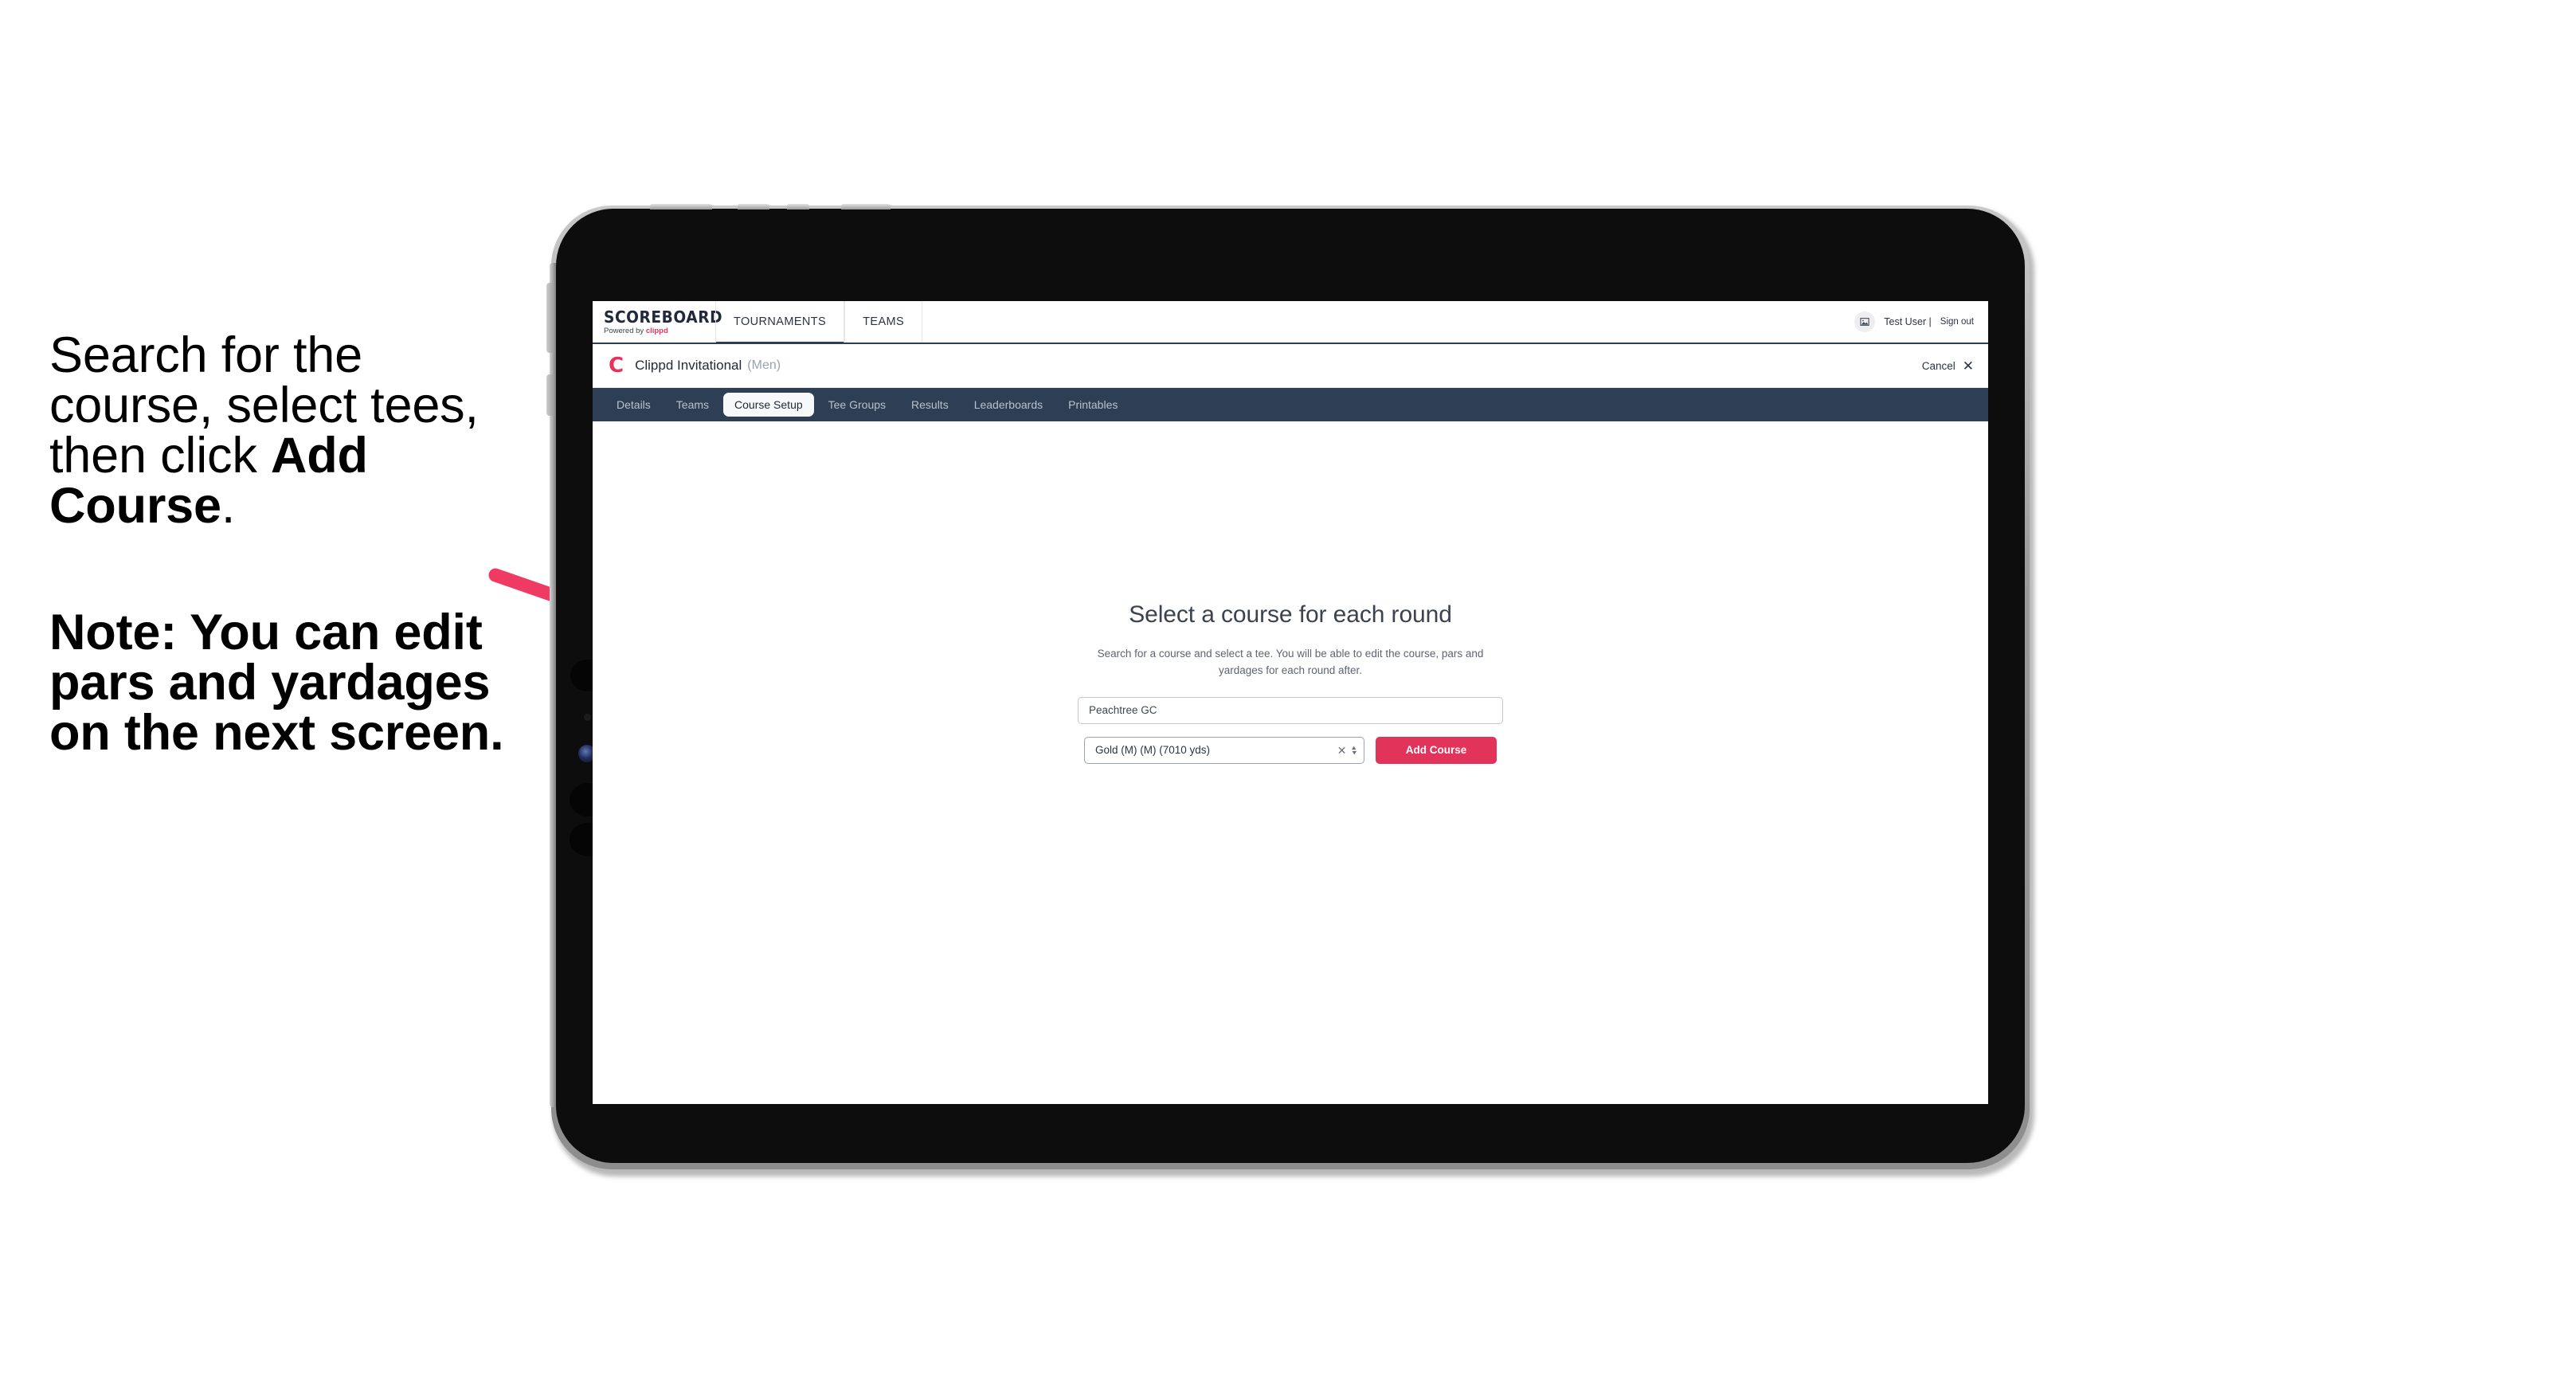 The height and width of the screenshot is (1386, 2576). I want to click on primary-nav: TOURNAMENTS TEAMS, so click(819, 322).